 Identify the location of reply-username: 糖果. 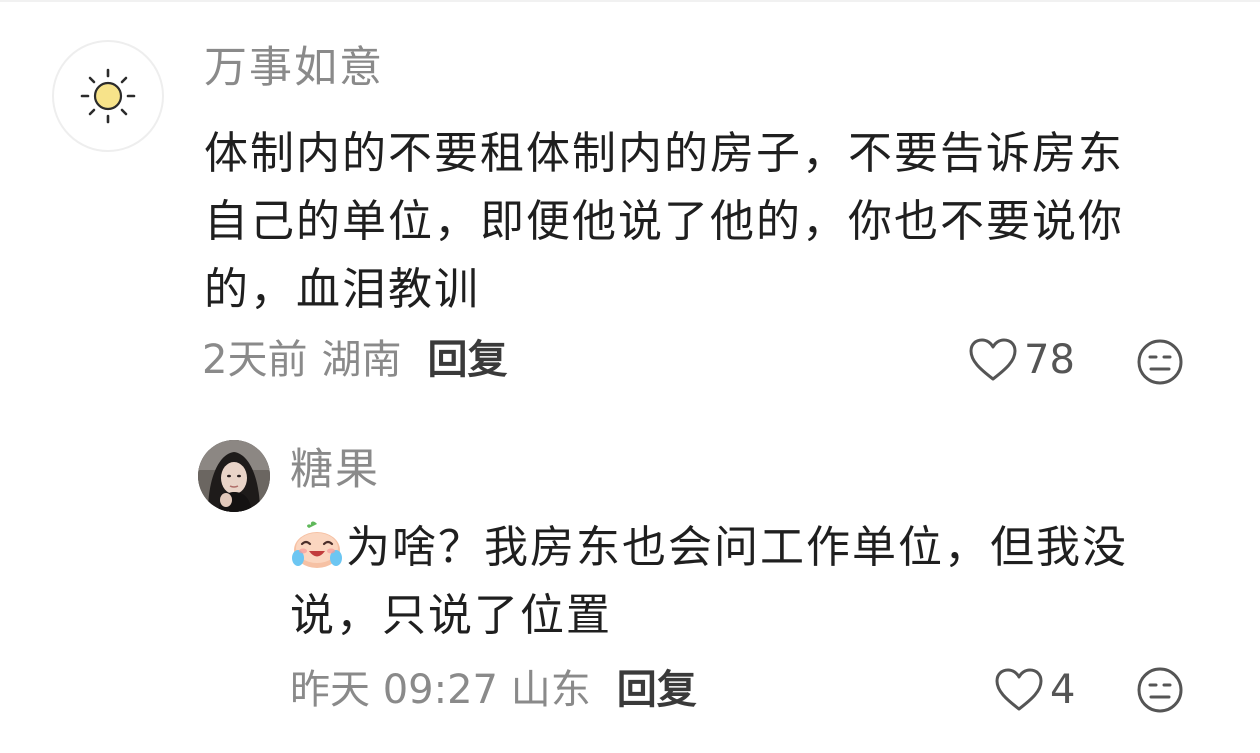
(335, 470).